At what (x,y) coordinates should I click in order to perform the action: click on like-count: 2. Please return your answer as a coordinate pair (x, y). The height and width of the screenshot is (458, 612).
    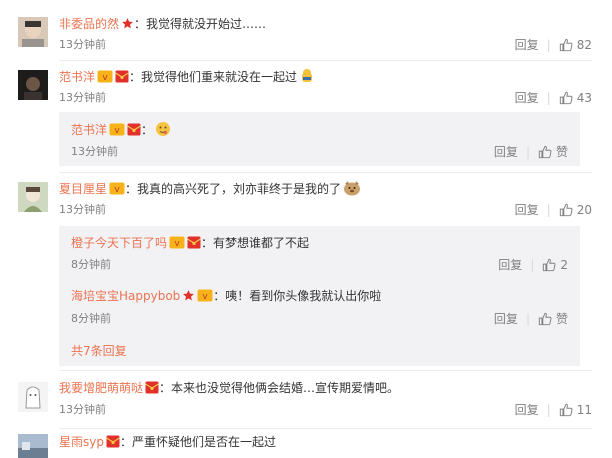
    Looking at the image, I should click on (564, 265).